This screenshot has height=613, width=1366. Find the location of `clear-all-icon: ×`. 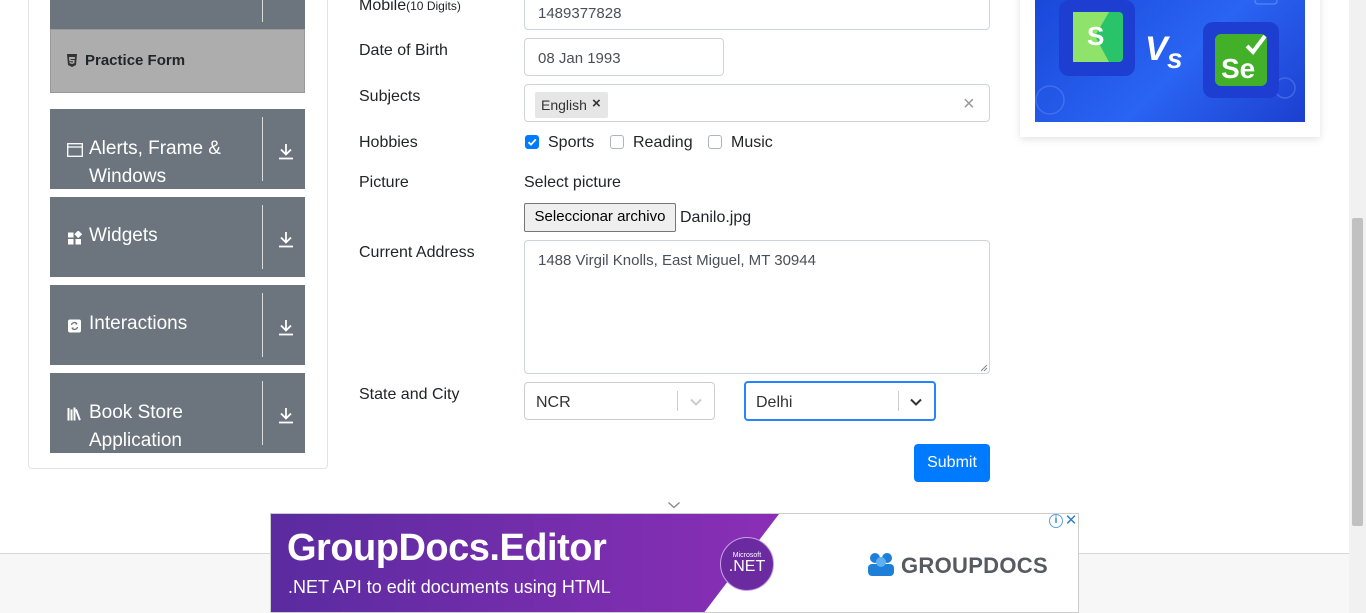

clear-all-icon: × is located at coordinates (969, 104).